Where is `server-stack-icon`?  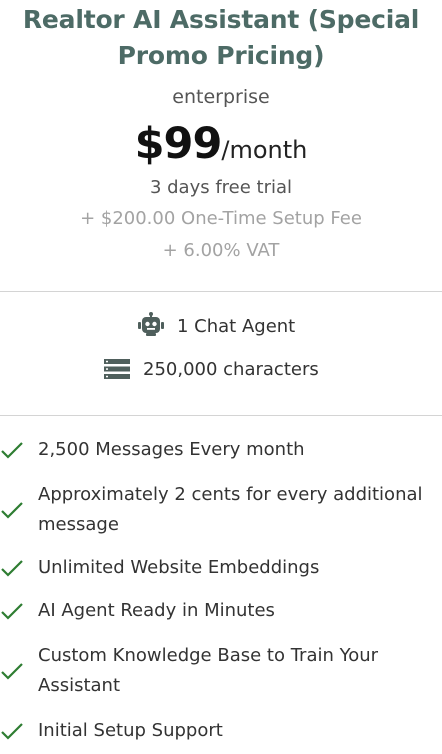 server-stack-icon is located at coordinates (117, 369).